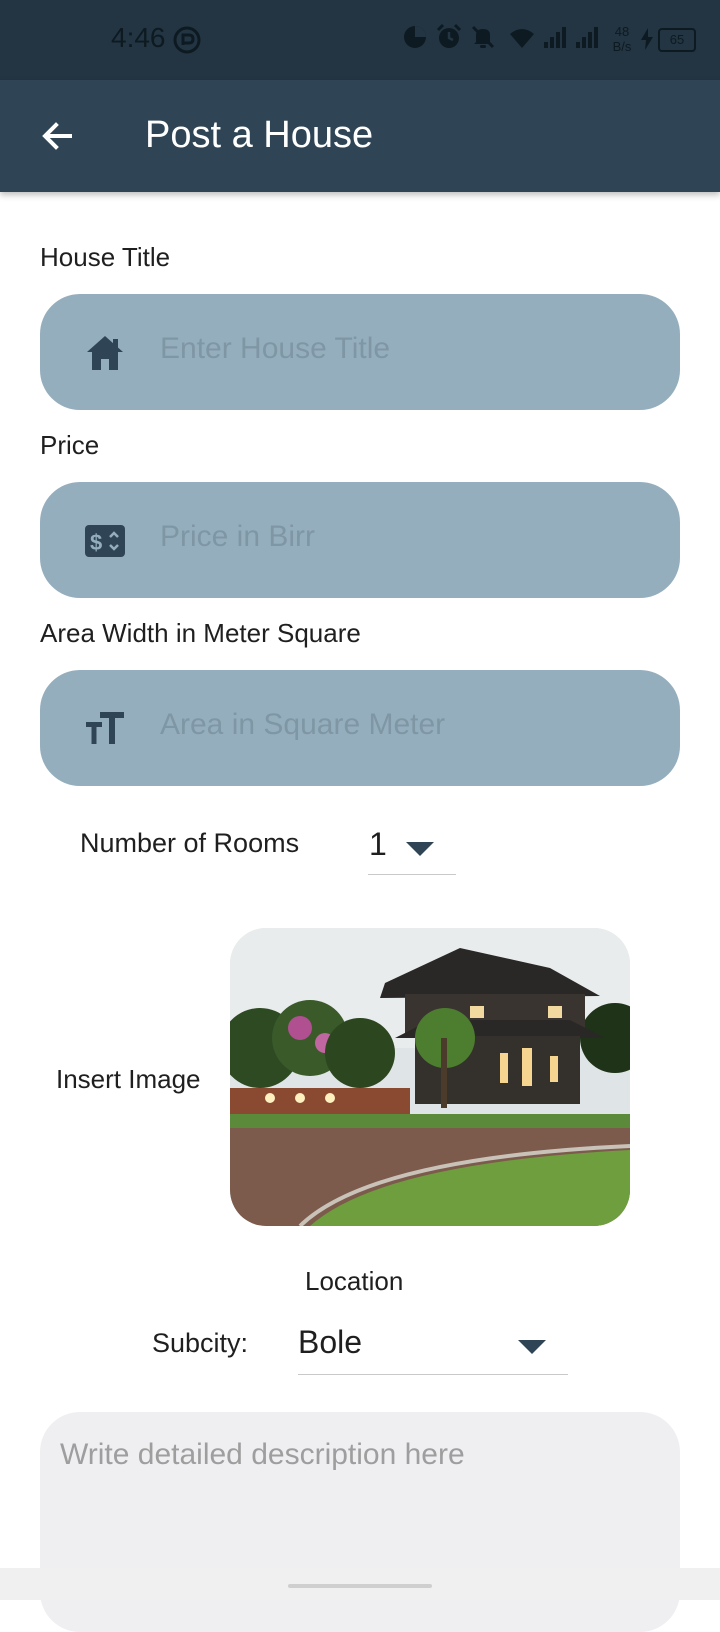 The height and width of the screenshot is (1632, 720). What do you see at coordinates (622, 31) in the screenshot?
I see `network-speed-value: 48` at bounding box center [622, 31].